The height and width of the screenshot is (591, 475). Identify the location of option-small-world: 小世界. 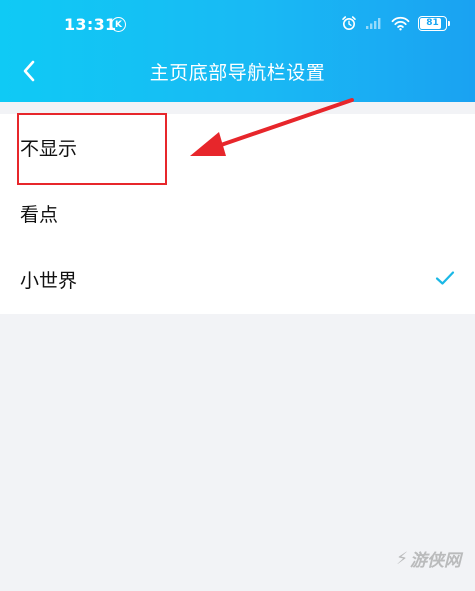
(237, 279).